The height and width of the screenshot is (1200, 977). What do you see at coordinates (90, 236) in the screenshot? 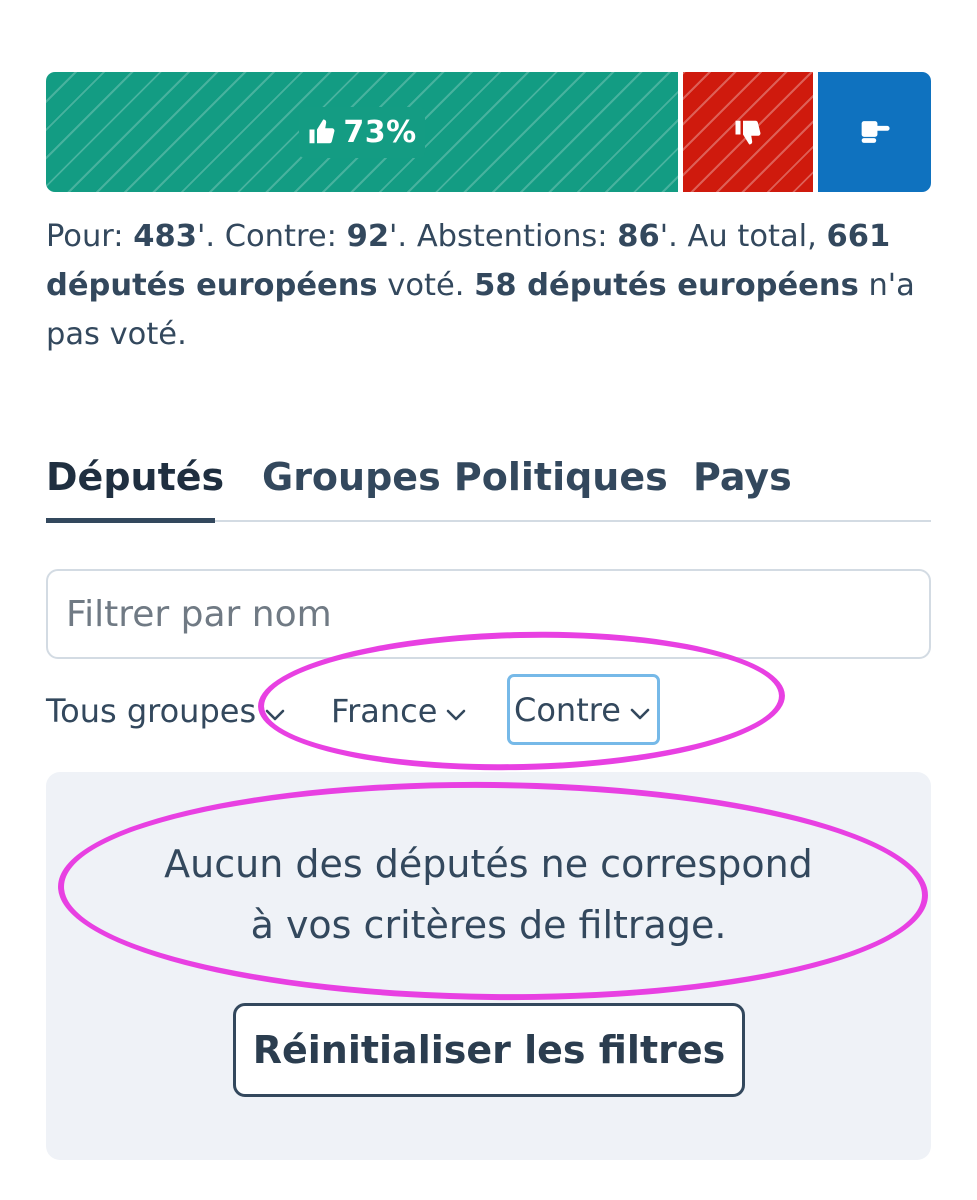
I see `summary-for-label: Pour:` at bounding box center [90, 236].